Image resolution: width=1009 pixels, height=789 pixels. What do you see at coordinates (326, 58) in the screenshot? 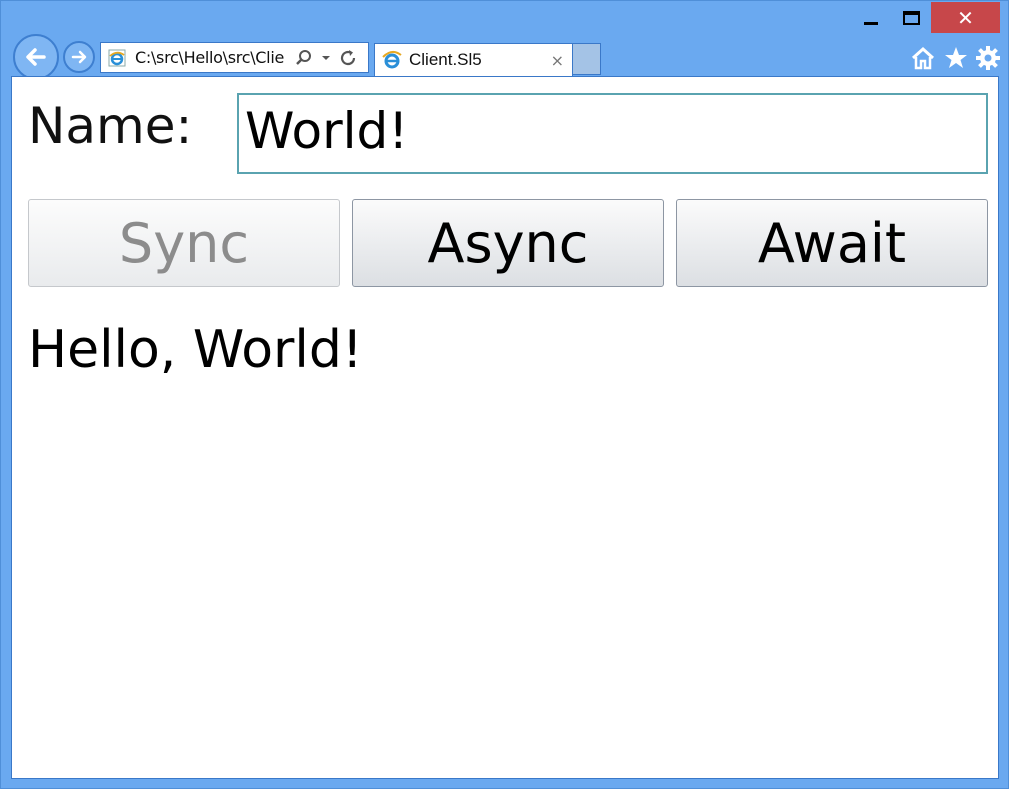
I see `dropdown-arrow-icon` at bounding box center [326, 58].